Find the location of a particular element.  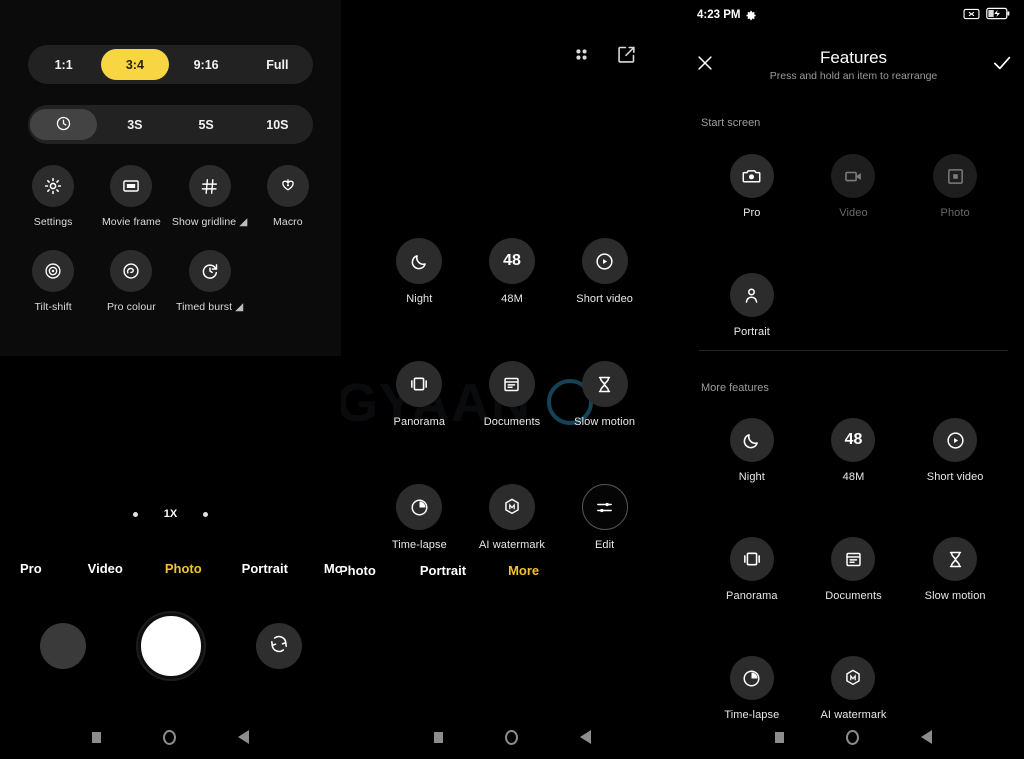

more-mode-time-lapse: Time-lapse is located at coordinates (419, 517).